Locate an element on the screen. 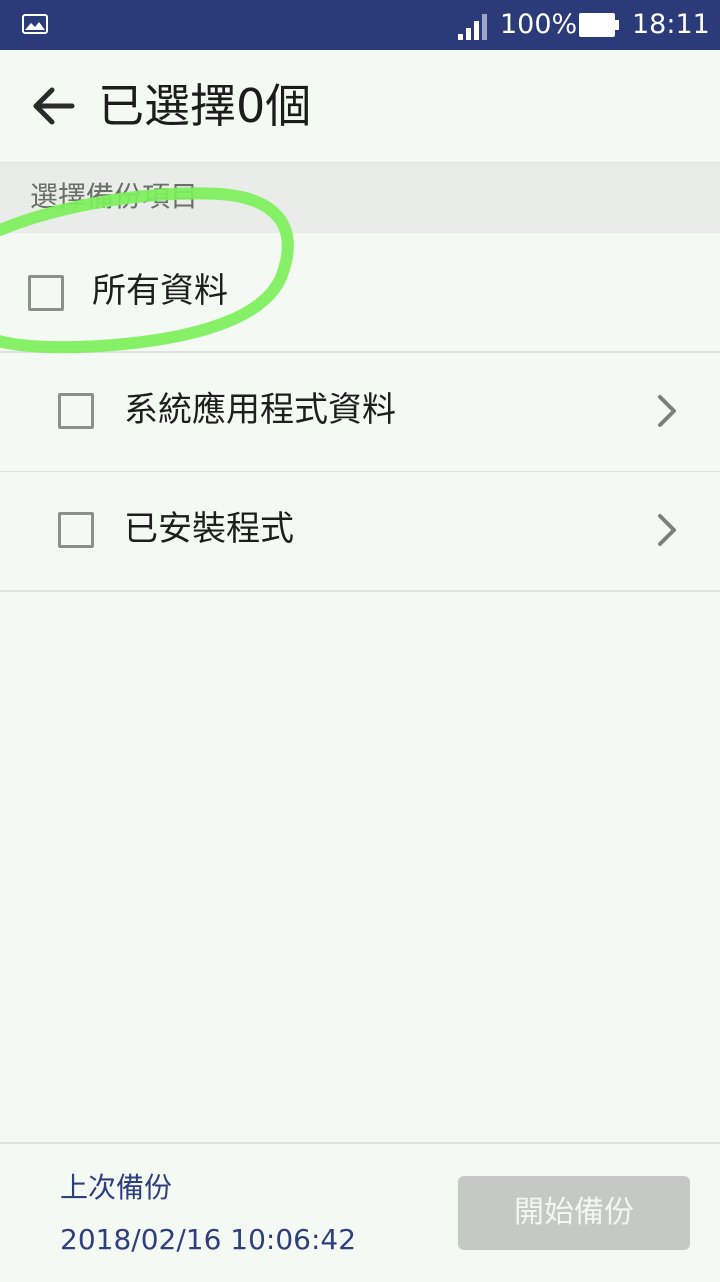  start-backup-button: 開始備份 is located at coordinates (574, 1213).